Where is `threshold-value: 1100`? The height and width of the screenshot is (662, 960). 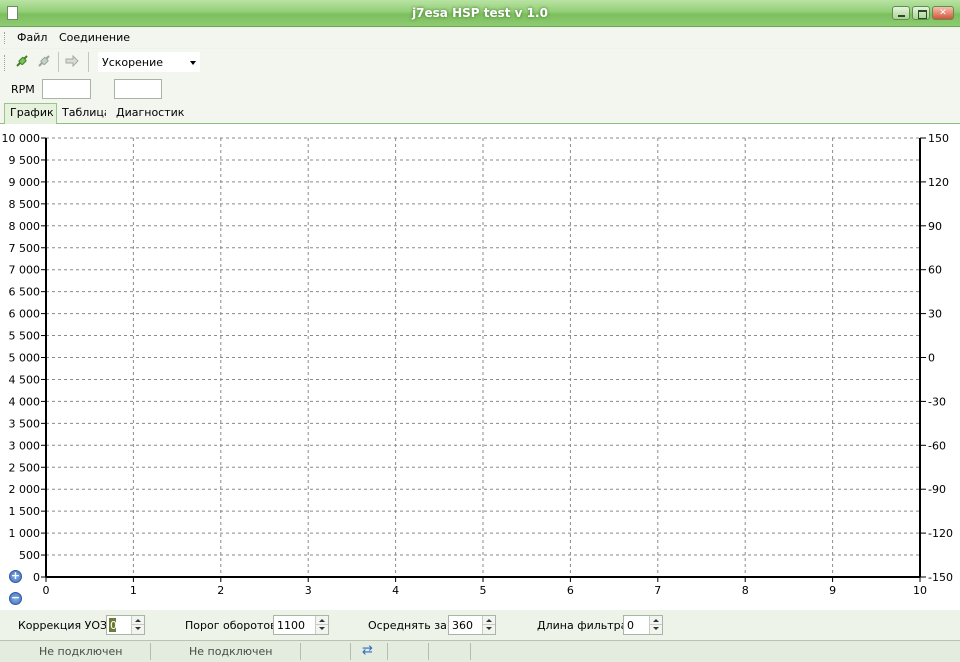 threshold-value: 1100 is located at coordinates (291, 625).